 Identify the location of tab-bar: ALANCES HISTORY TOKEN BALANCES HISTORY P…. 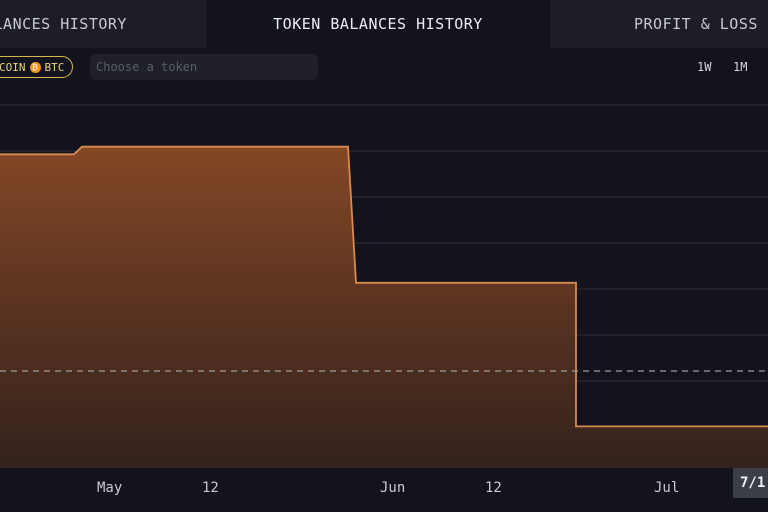
(384, 24).